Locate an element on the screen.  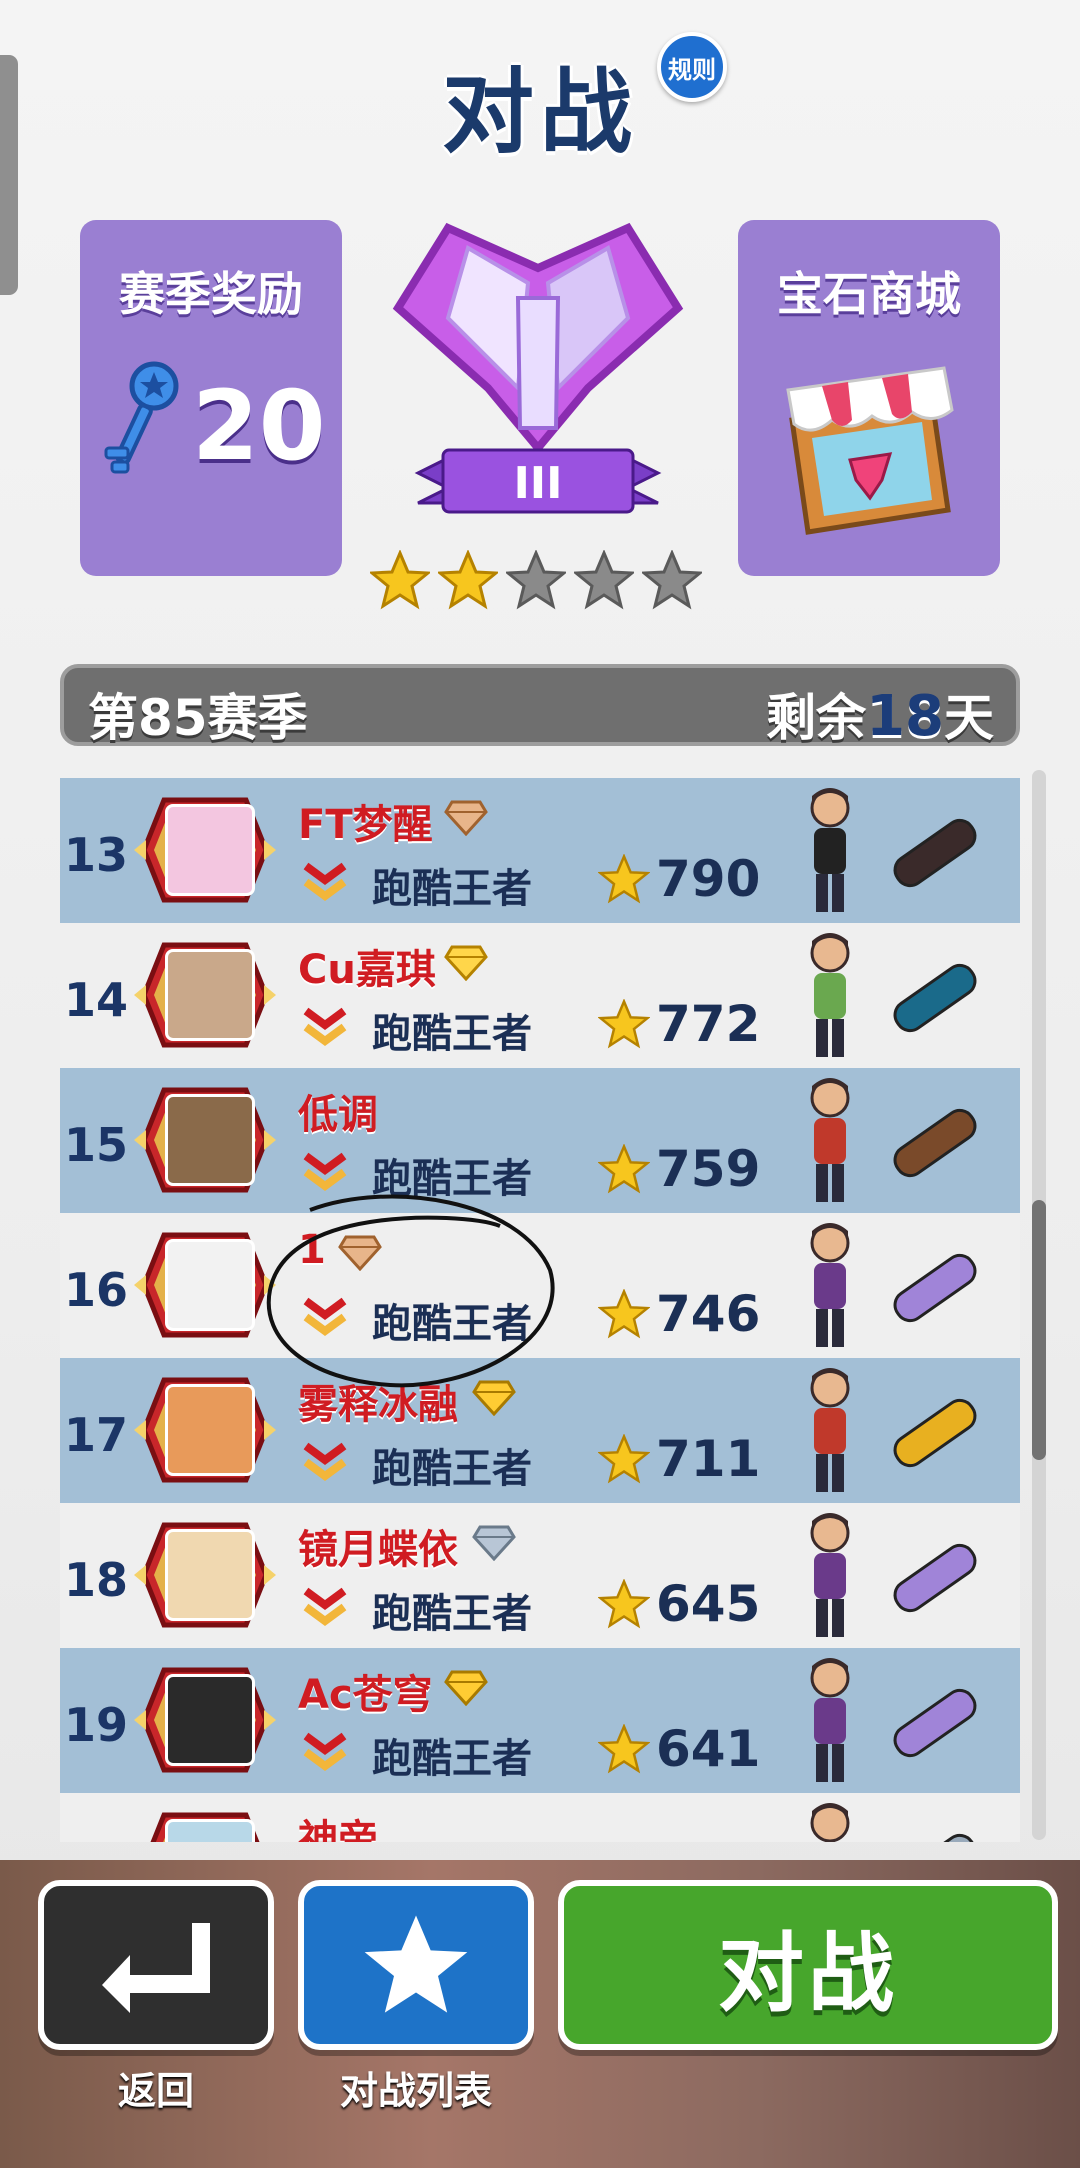
remaining-suffix: 天 is located at coordinates (969, 718).